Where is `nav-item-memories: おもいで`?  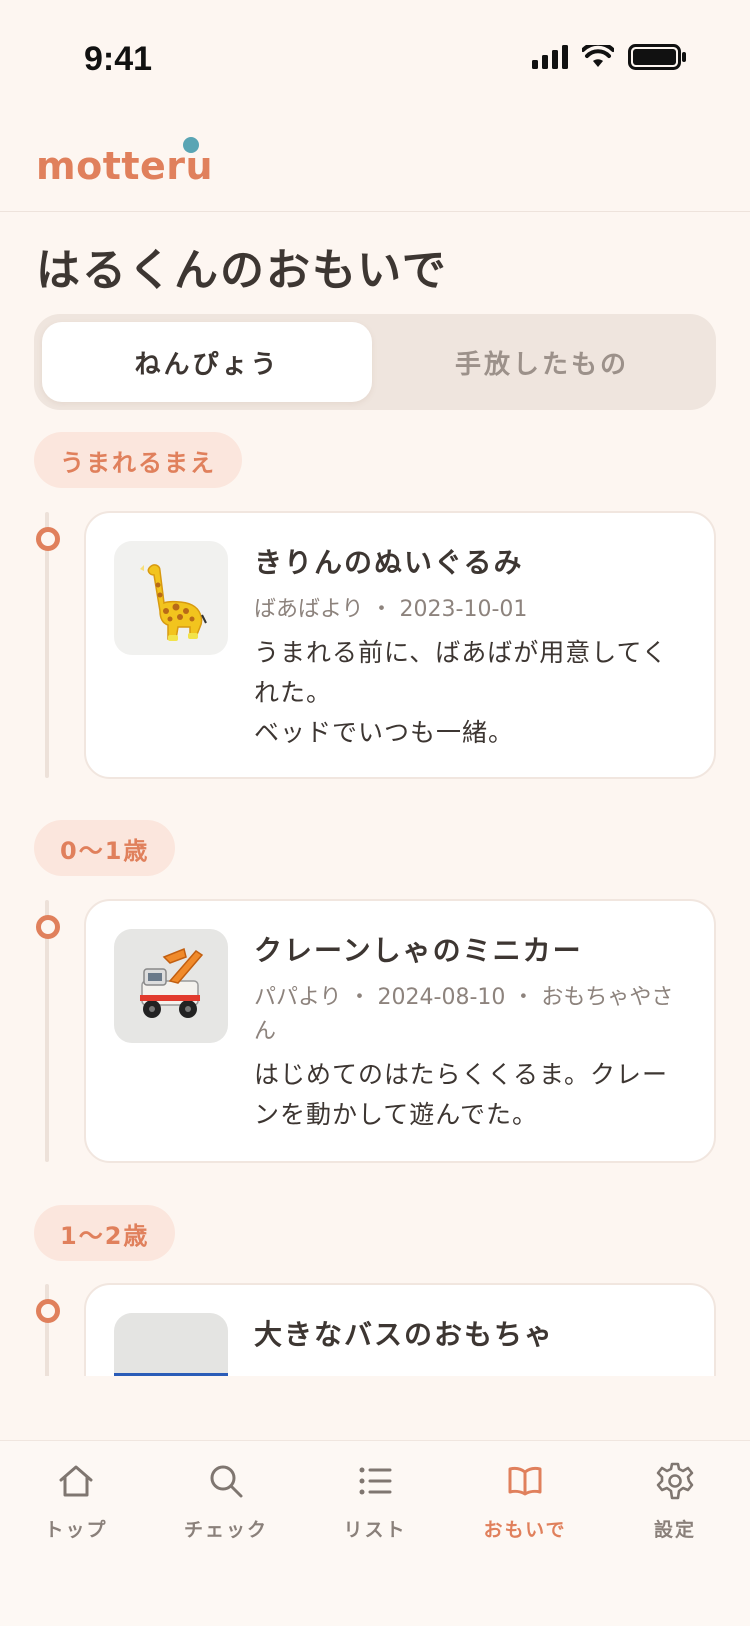 nav-item-memories: おもいで is located at coordinates (525, 1500).